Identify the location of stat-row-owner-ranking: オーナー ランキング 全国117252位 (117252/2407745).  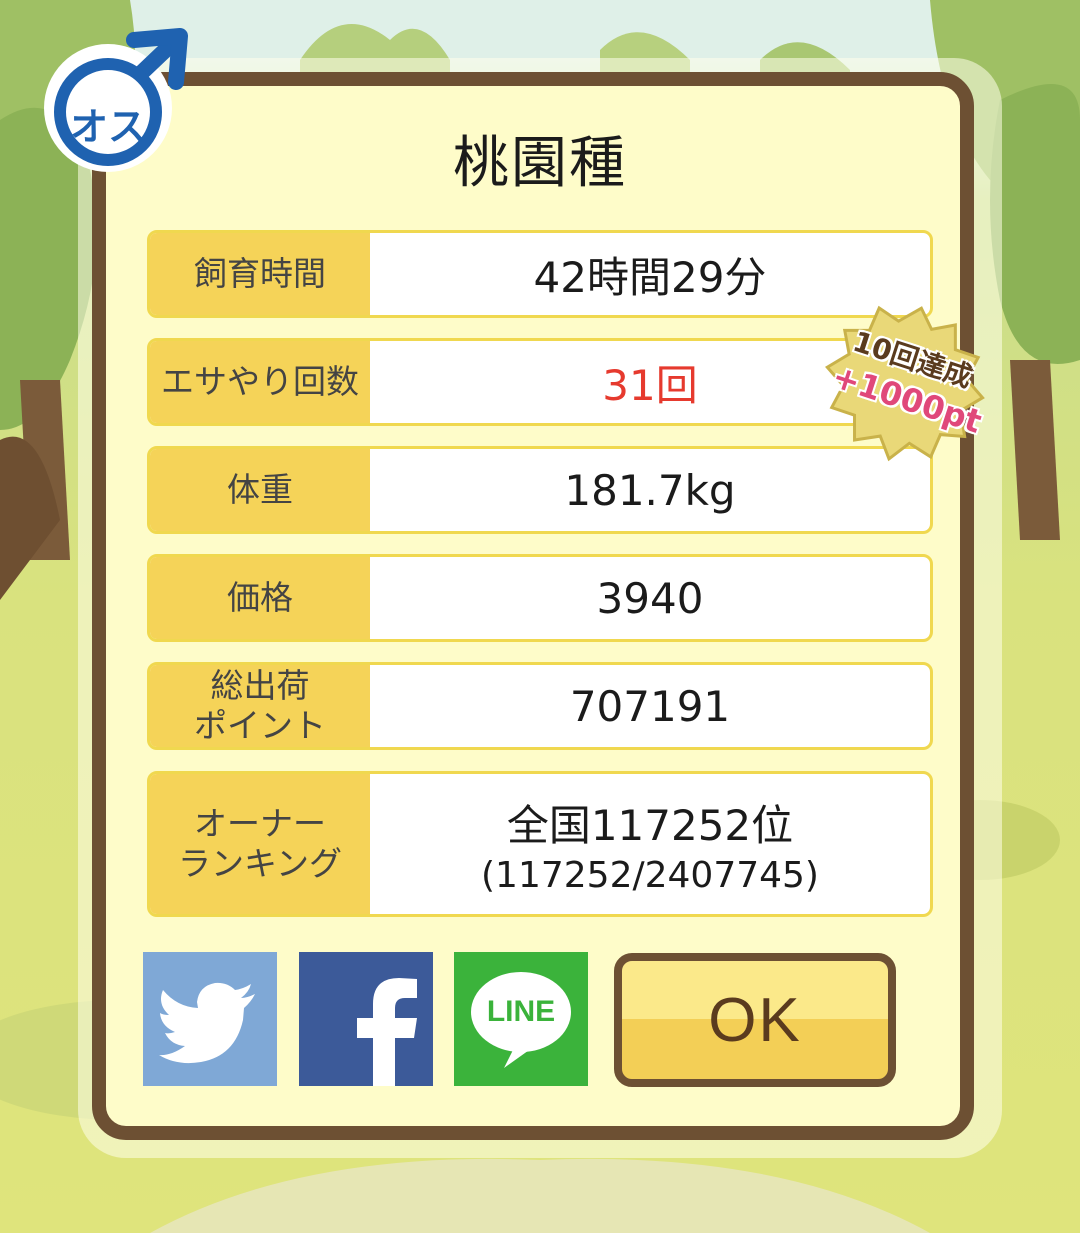
(540, 844).